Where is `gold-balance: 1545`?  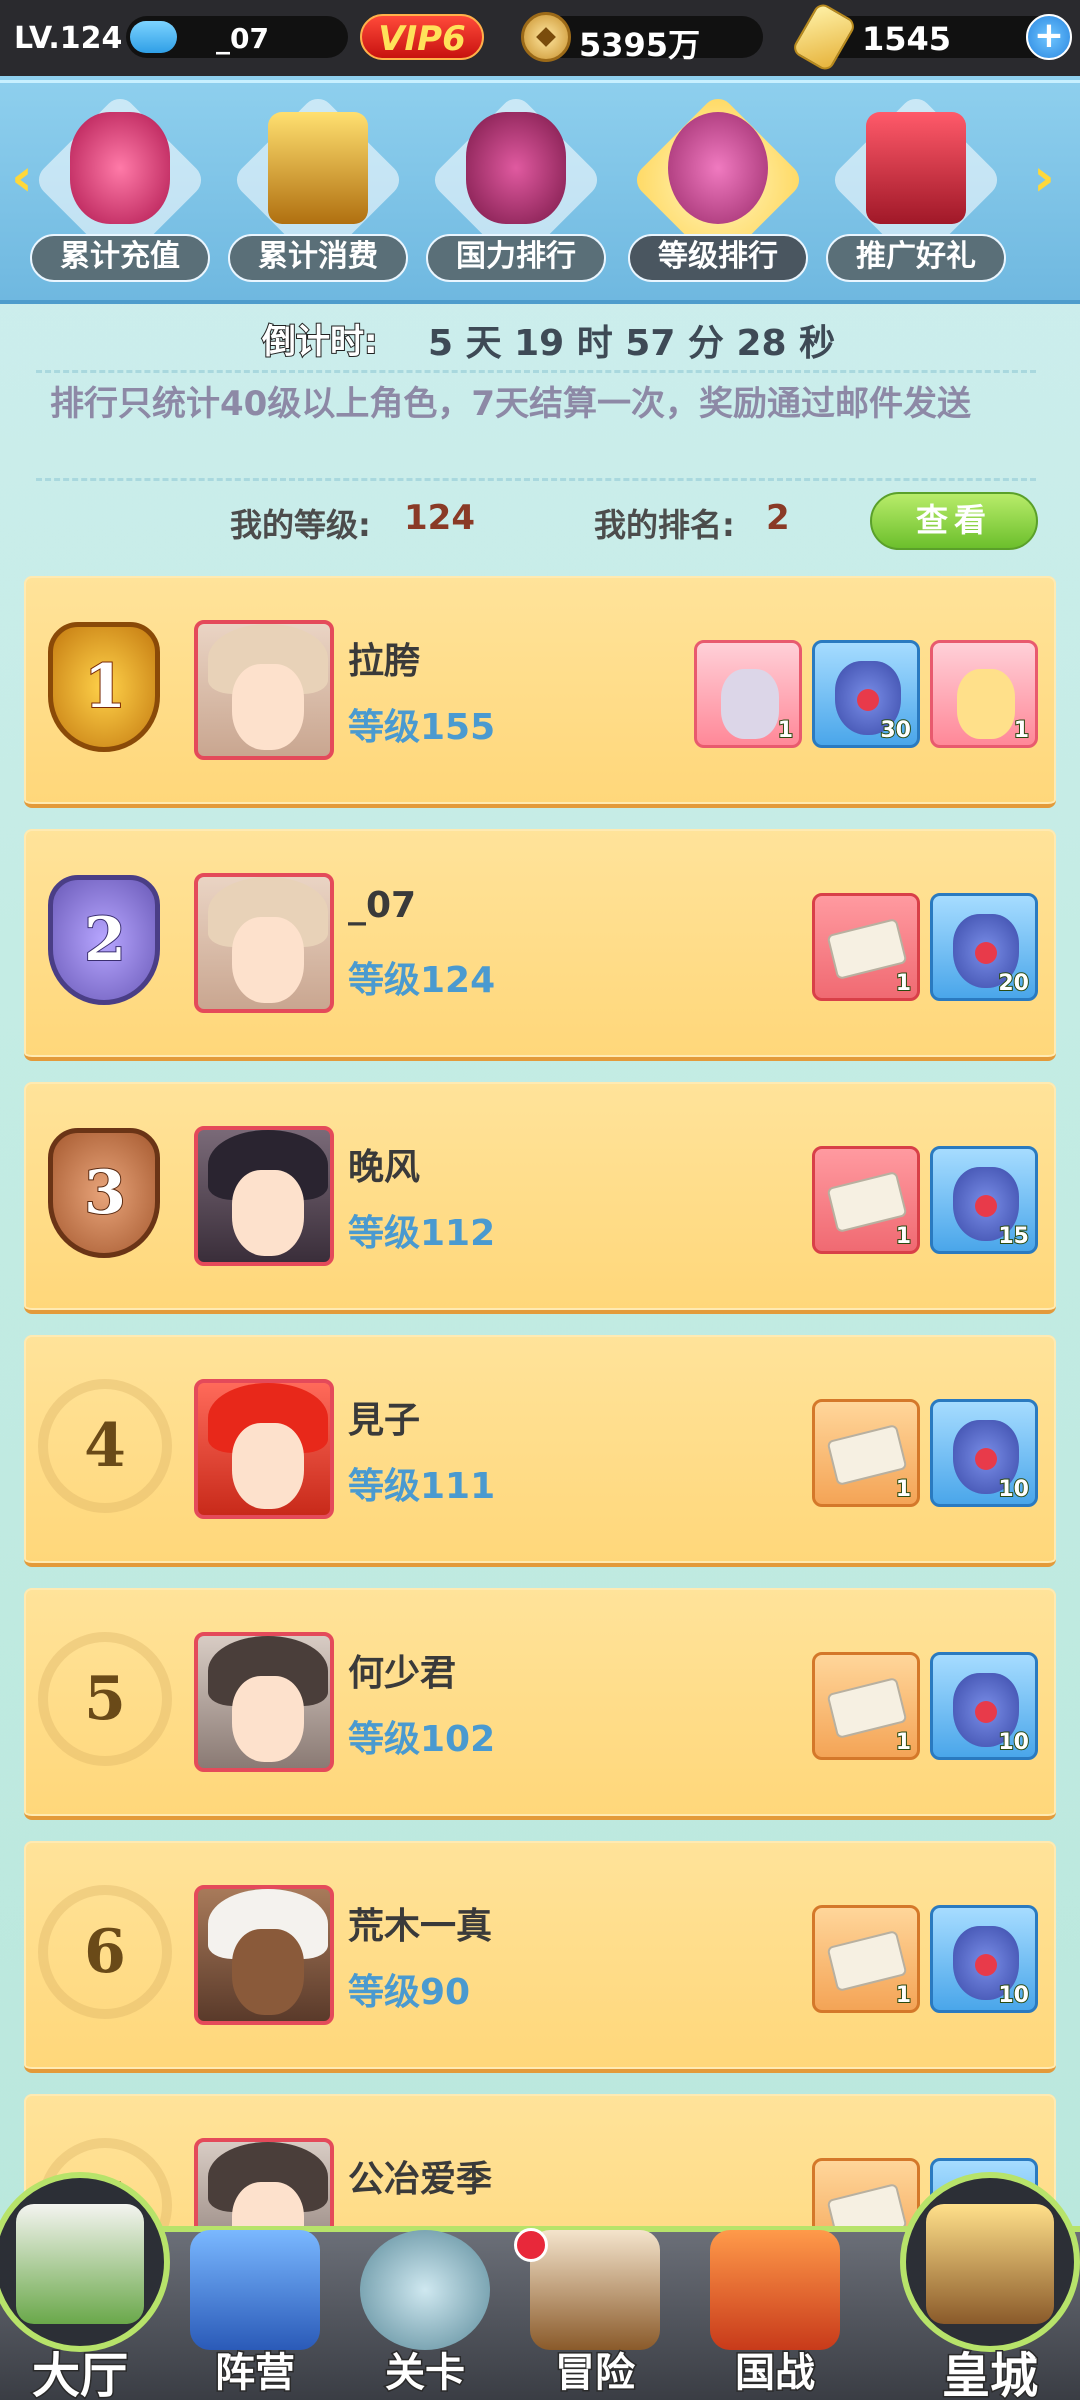 gold-balance: 1545 is located at coordinates (925, 37).